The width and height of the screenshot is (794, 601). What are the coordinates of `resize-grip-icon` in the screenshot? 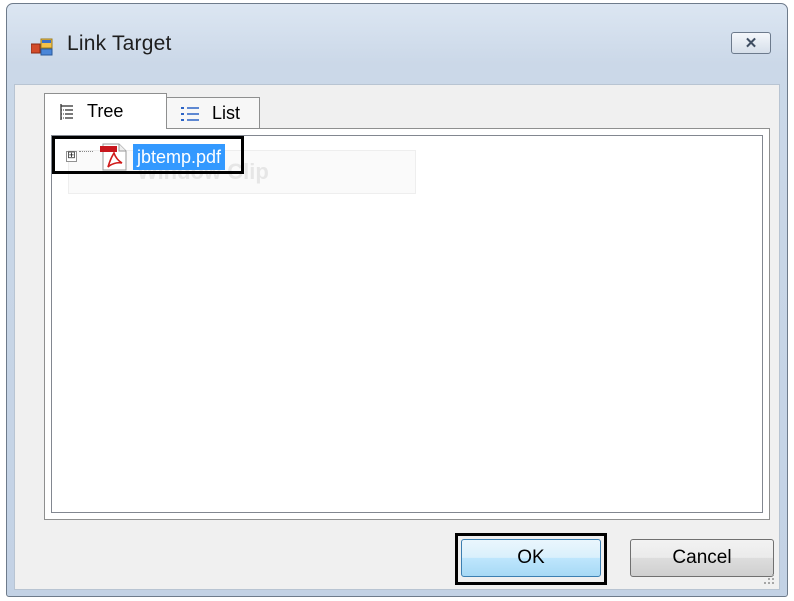 It's located at (768, 578).